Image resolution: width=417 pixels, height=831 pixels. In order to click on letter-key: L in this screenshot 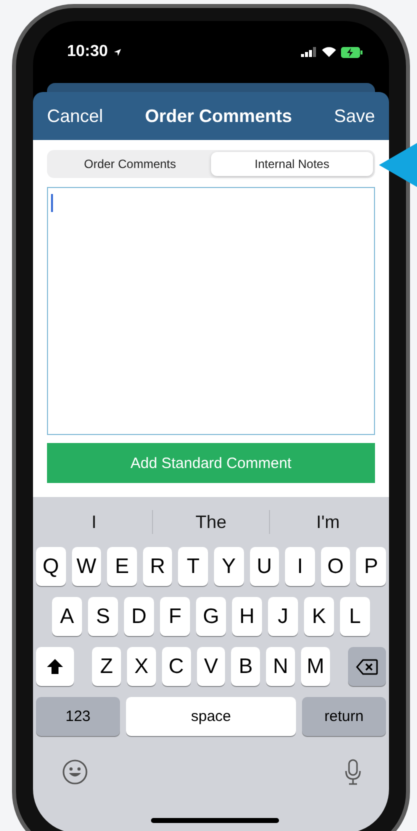, I will do `click(355, 616)`.